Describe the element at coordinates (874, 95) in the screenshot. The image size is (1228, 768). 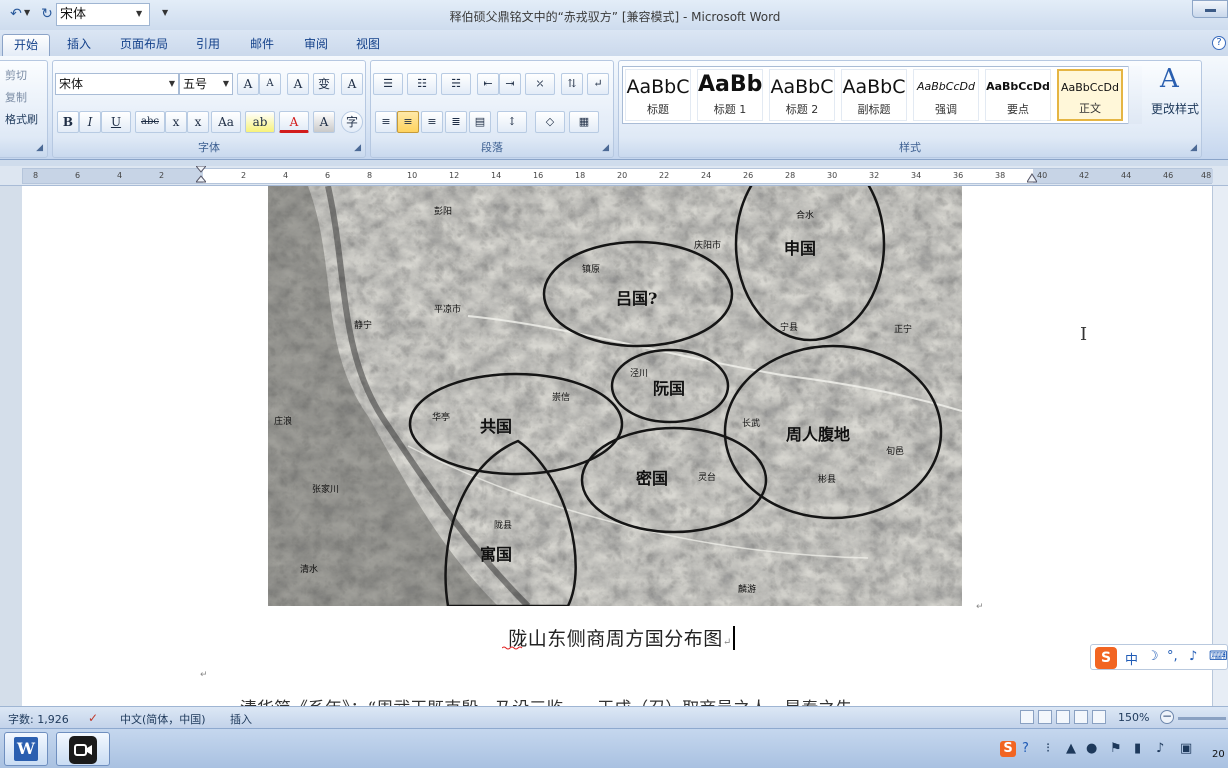
I see `style-subtitle: AaBbC 副标题` at that location.